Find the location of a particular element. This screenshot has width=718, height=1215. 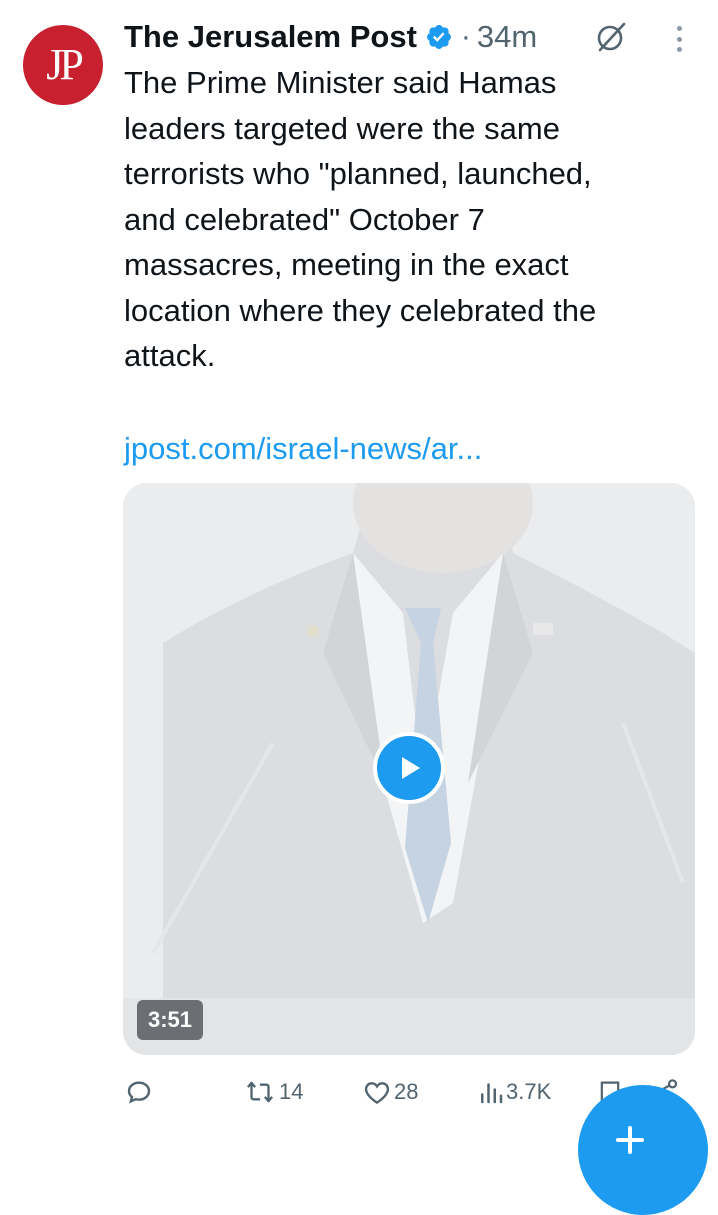

avatar: JP is located at coordinates (63, 65).